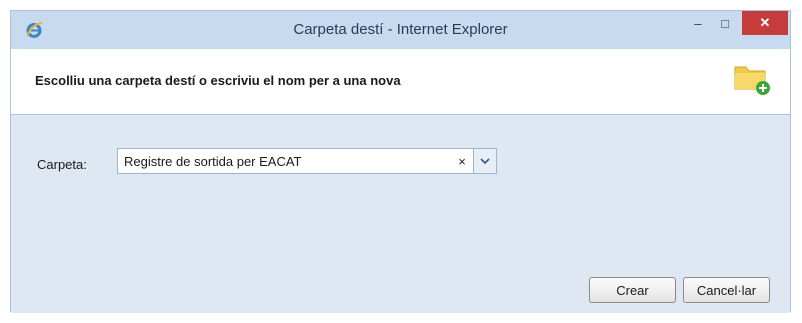  I want to click on window-title: Carpeta destí - Internet Explorer, so click(400, 29).